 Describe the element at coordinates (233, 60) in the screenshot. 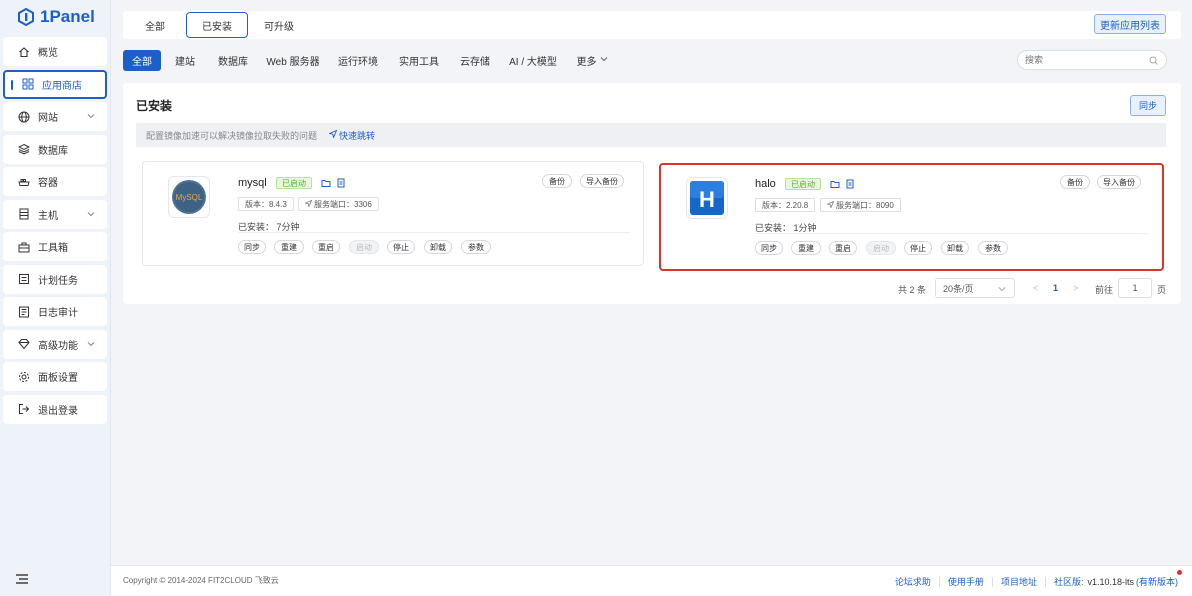

I see `category-database: 数据库` at that location.